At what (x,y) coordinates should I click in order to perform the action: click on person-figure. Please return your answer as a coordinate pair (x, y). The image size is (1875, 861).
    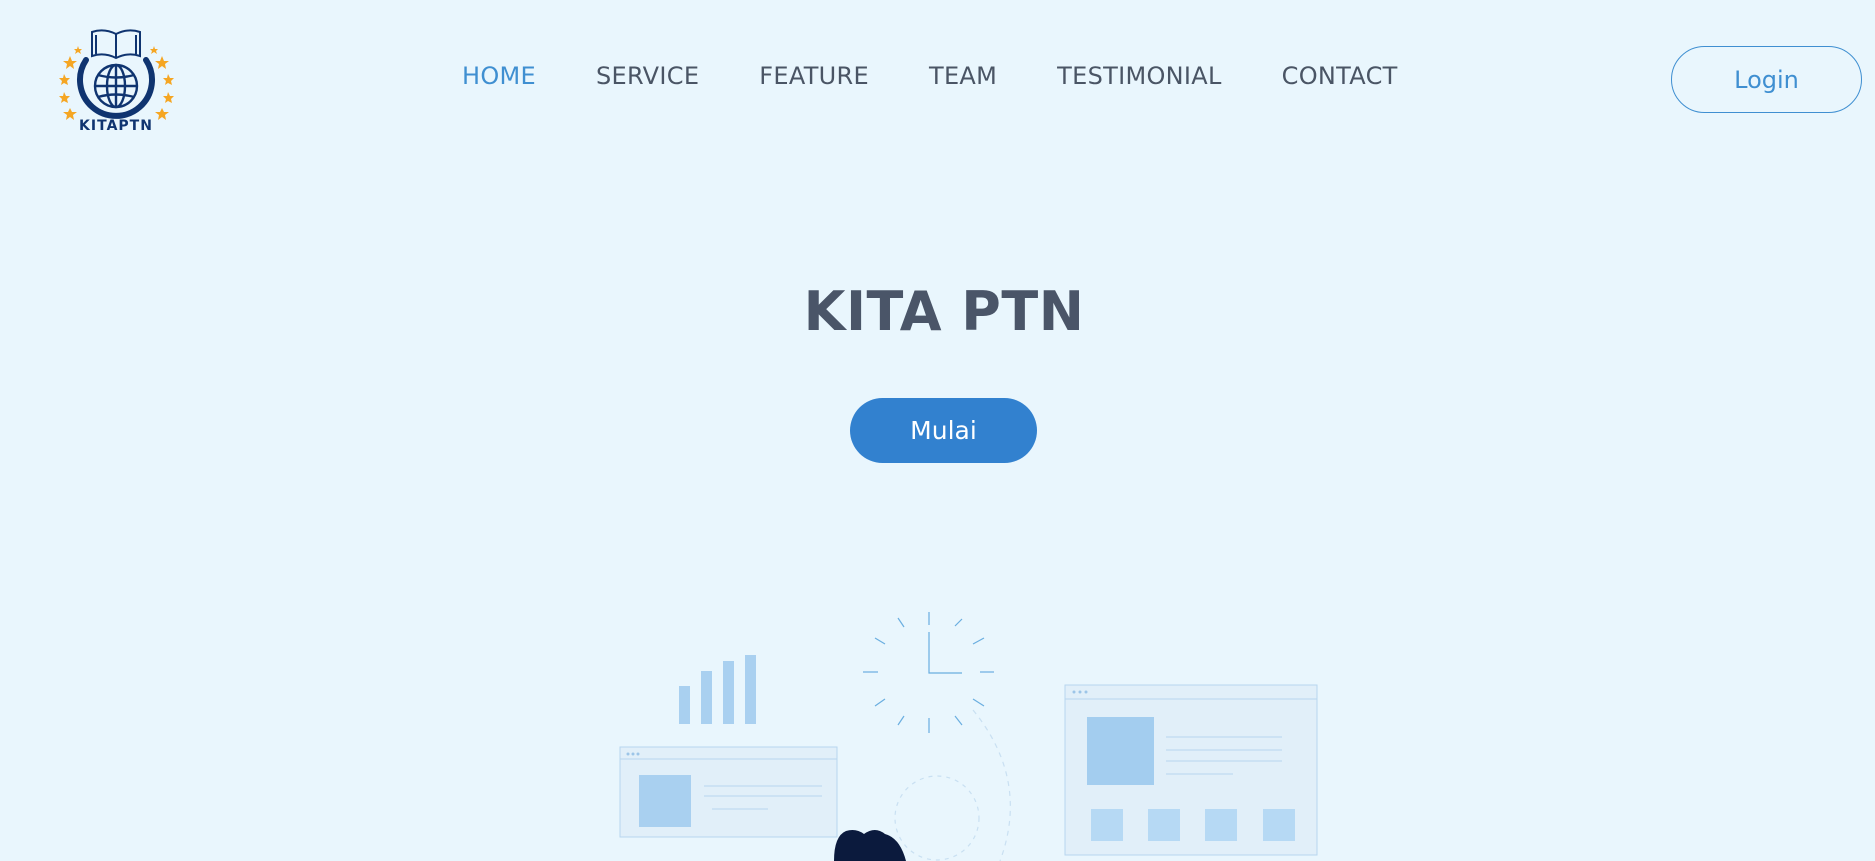
    Looking at the image, I should click on (870, 845).